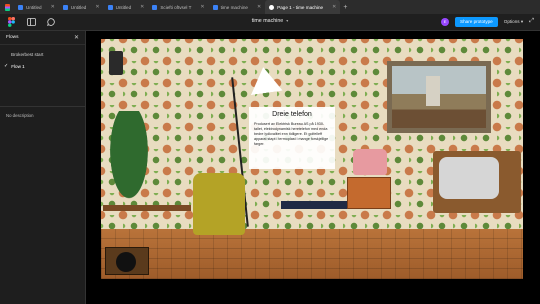 The width and height of the screenshot is (540, 304). Describe the element at coordinates (12, 37) in the screenshot. I see `flows-title: Flows` at that location.